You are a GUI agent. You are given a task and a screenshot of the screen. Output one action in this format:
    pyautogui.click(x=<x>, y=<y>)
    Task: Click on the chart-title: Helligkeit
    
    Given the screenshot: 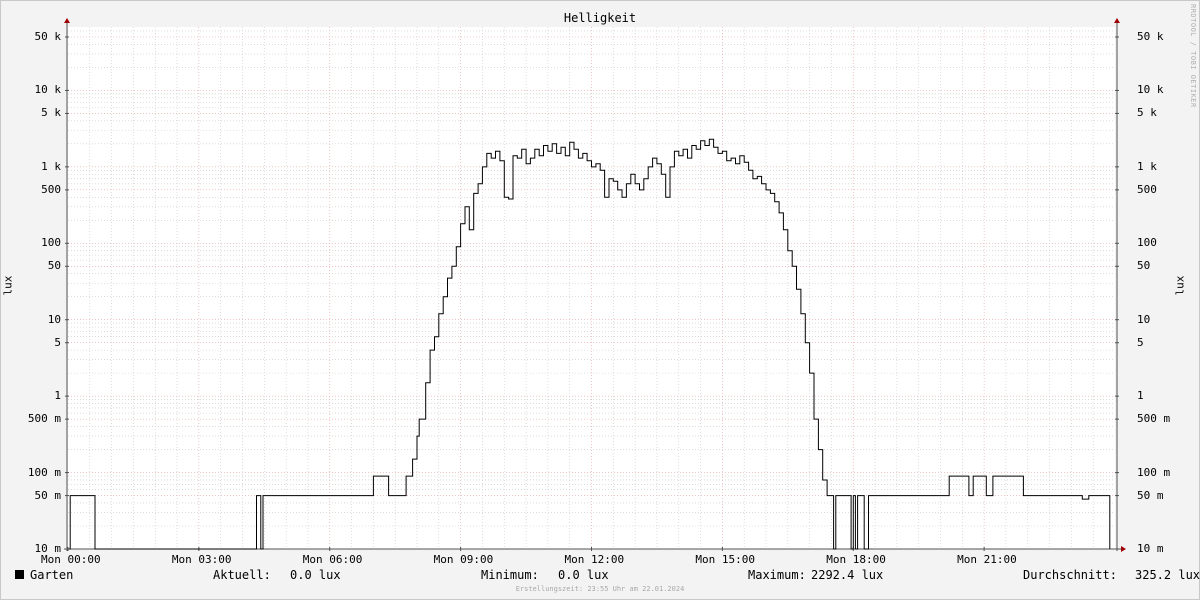 What is the action you would take?
    pyautogui.click(x=600, y=18)
    